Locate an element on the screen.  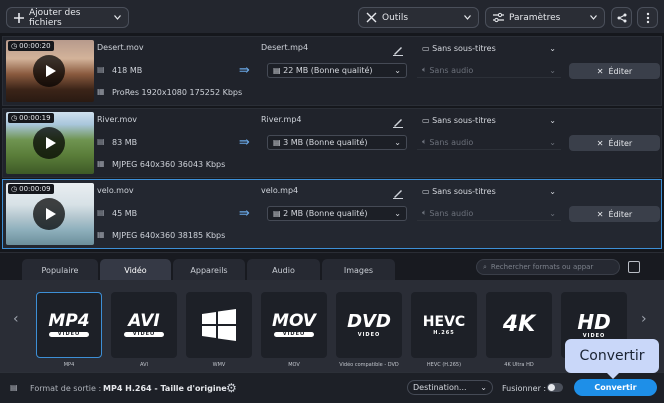
add-files-button: Ajouter des fichiers is located at coordinates (67, 17).